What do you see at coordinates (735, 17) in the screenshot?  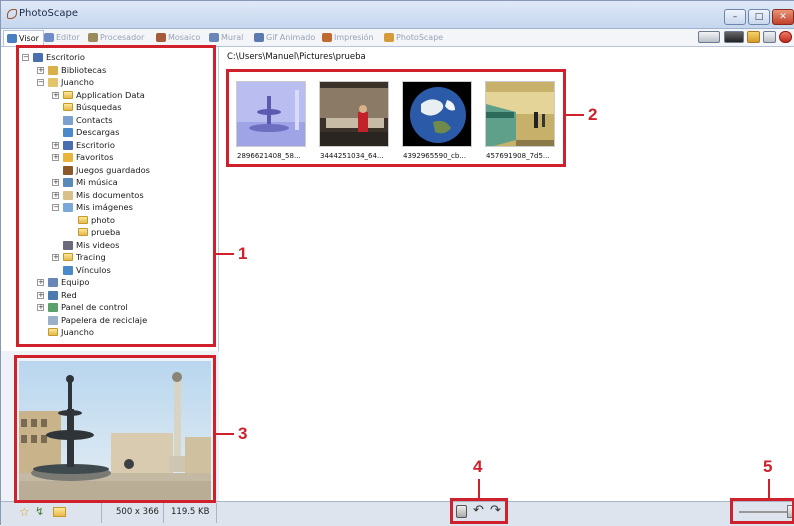 I see `minimize-button: –` at bounding box center [735, 17].